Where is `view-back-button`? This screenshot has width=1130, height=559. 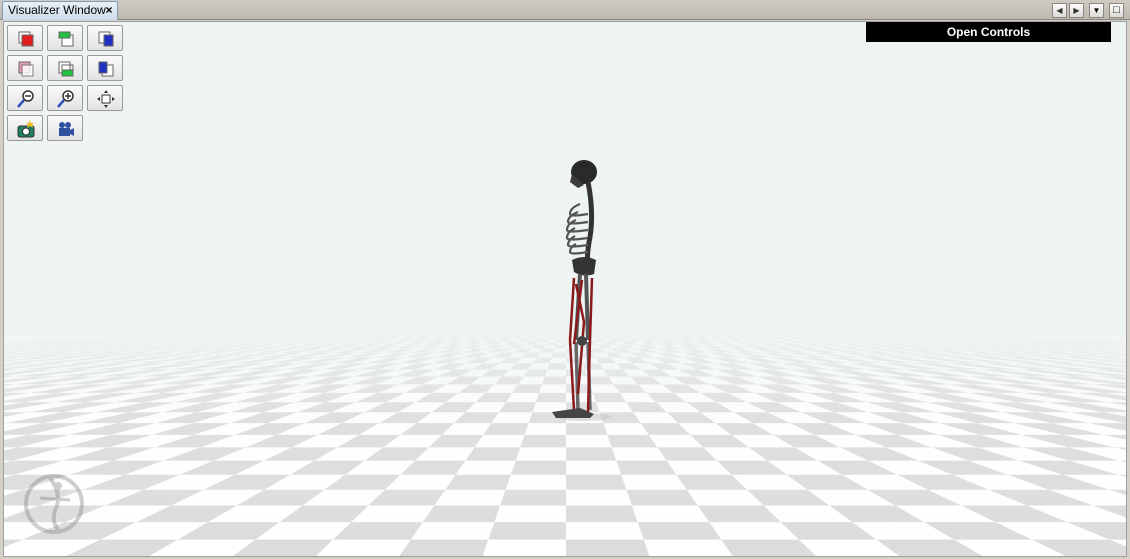 view-back-button is located at coordinates (25, 68).